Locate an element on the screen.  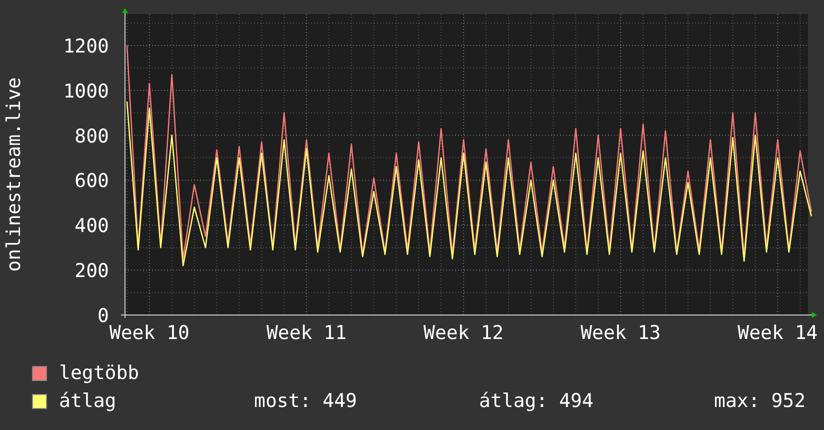
x-tick-label: Week 10 is located at coordinates (149, 331).